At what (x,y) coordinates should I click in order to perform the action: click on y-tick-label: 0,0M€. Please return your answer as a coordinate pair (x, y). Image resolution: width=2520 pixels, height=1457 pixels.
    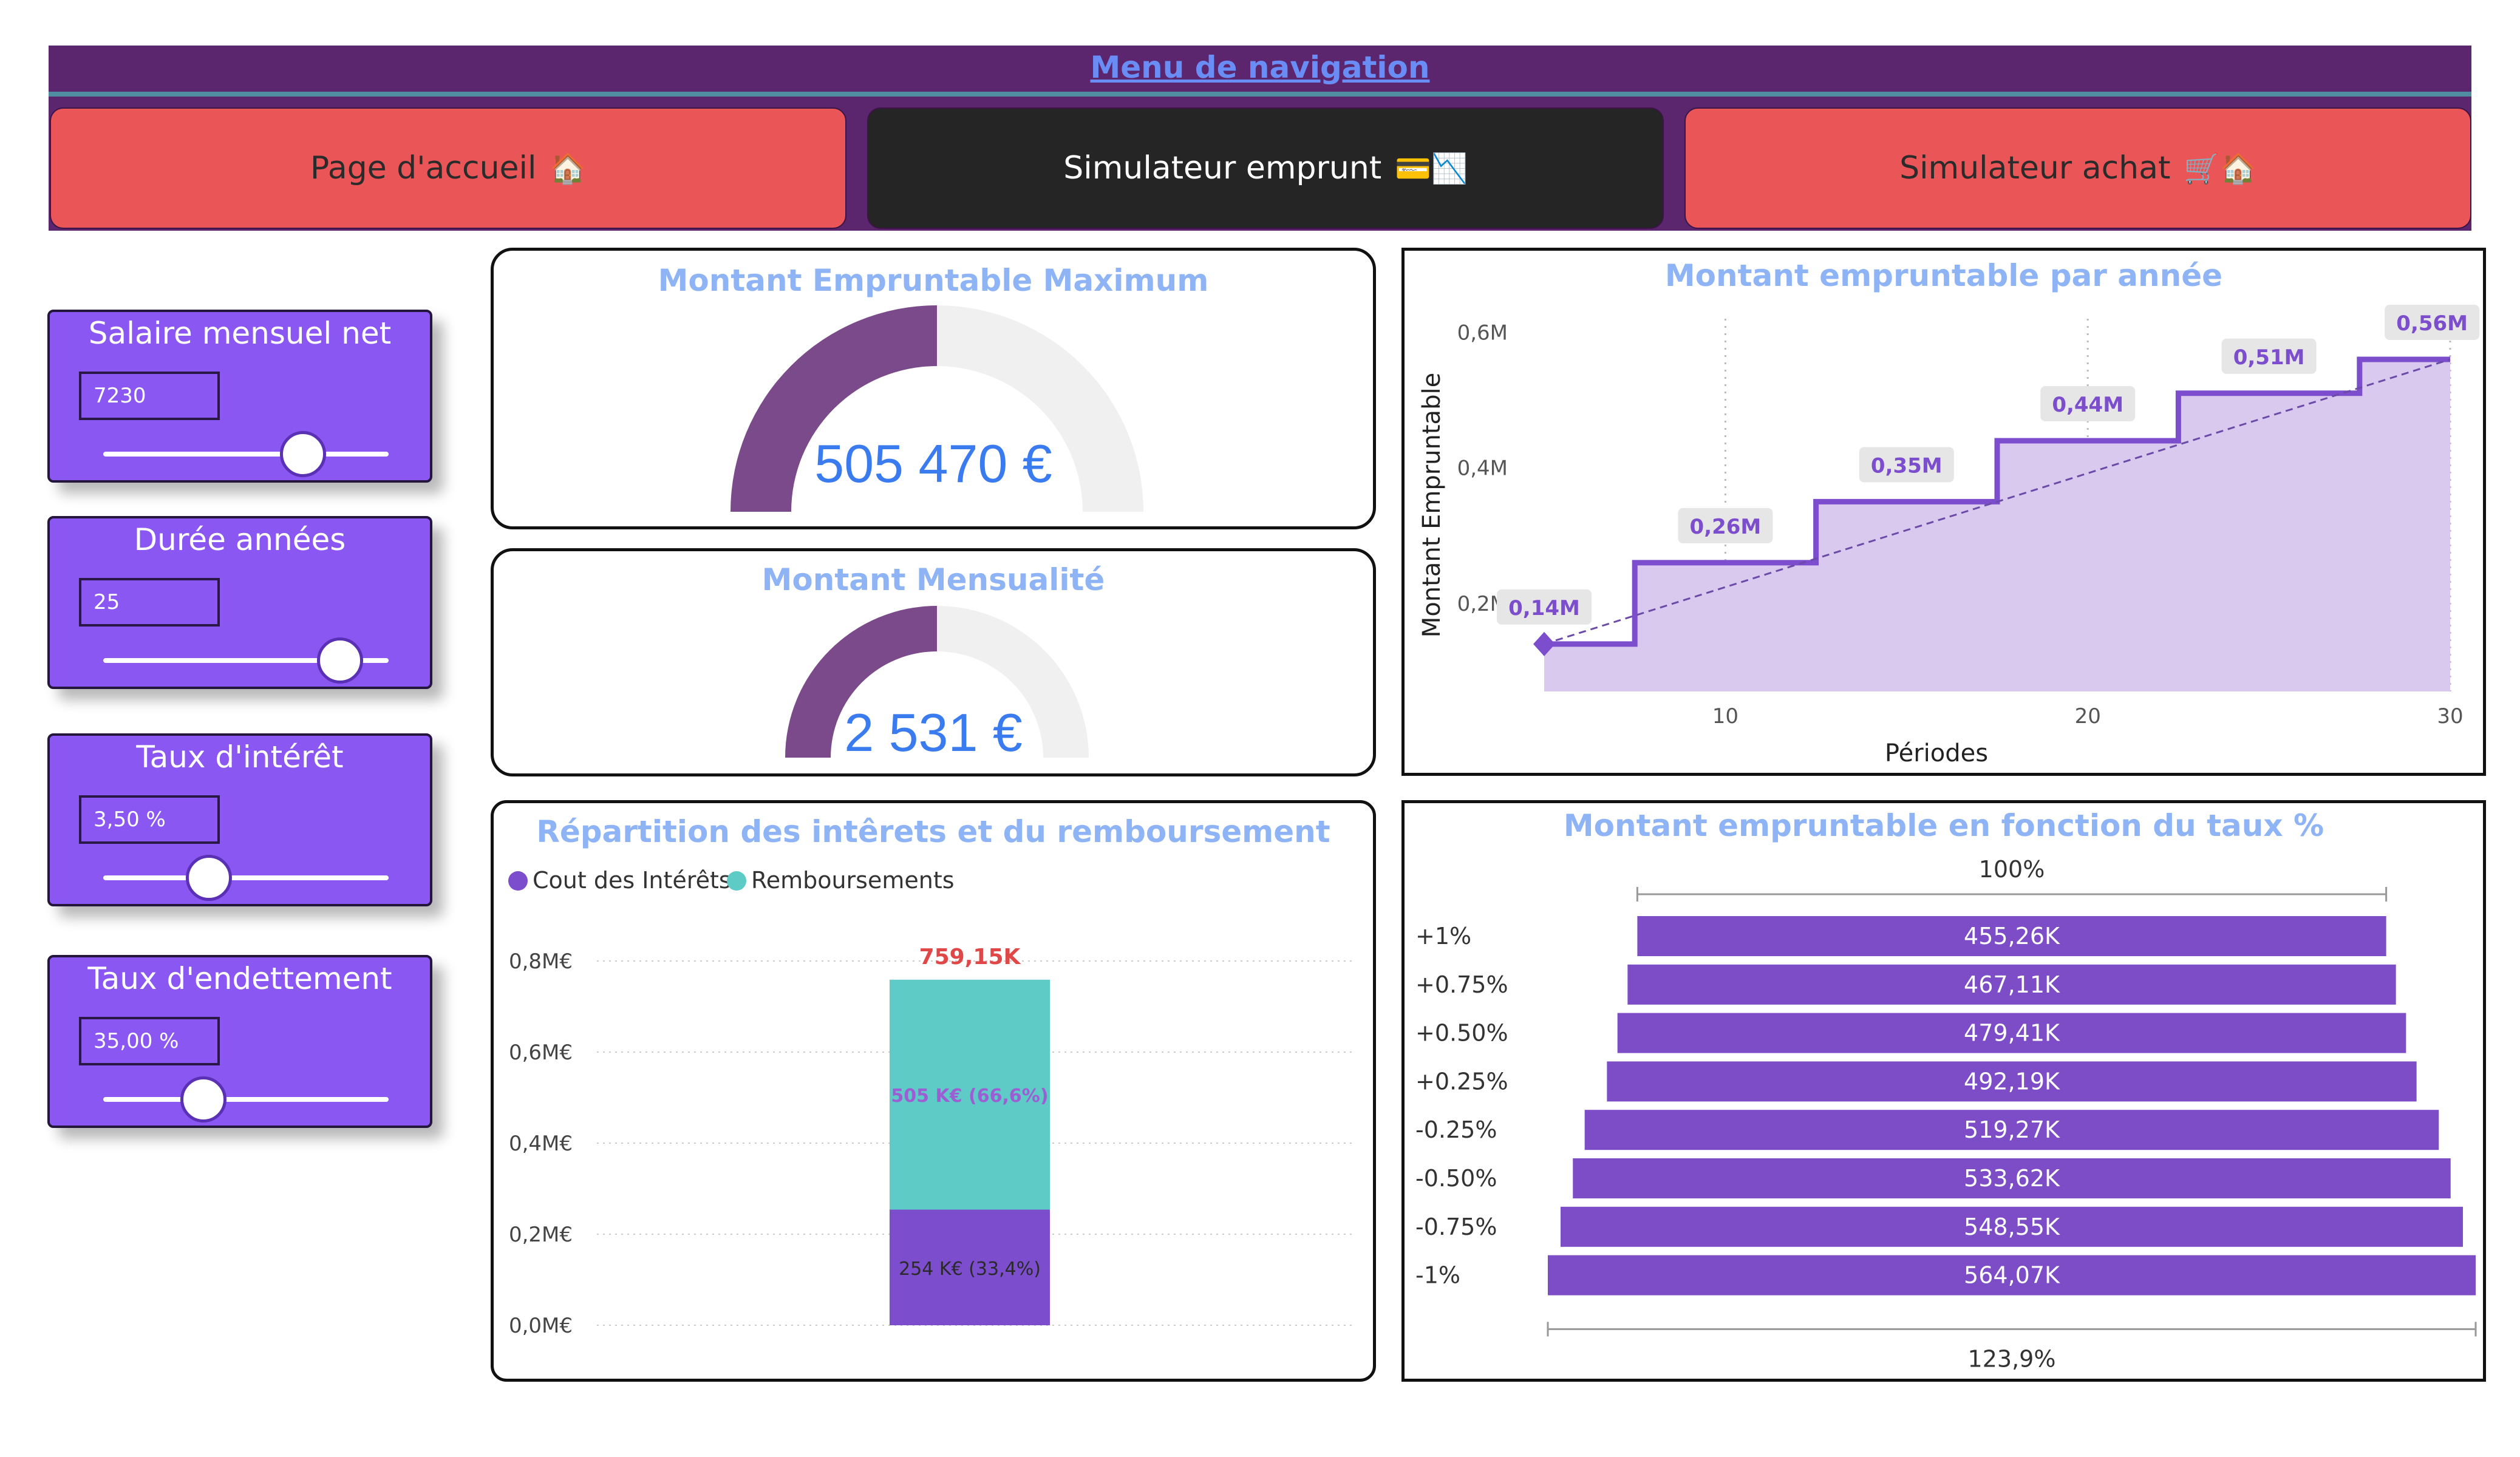
    Looking at the image, I should click on (541, 1326).